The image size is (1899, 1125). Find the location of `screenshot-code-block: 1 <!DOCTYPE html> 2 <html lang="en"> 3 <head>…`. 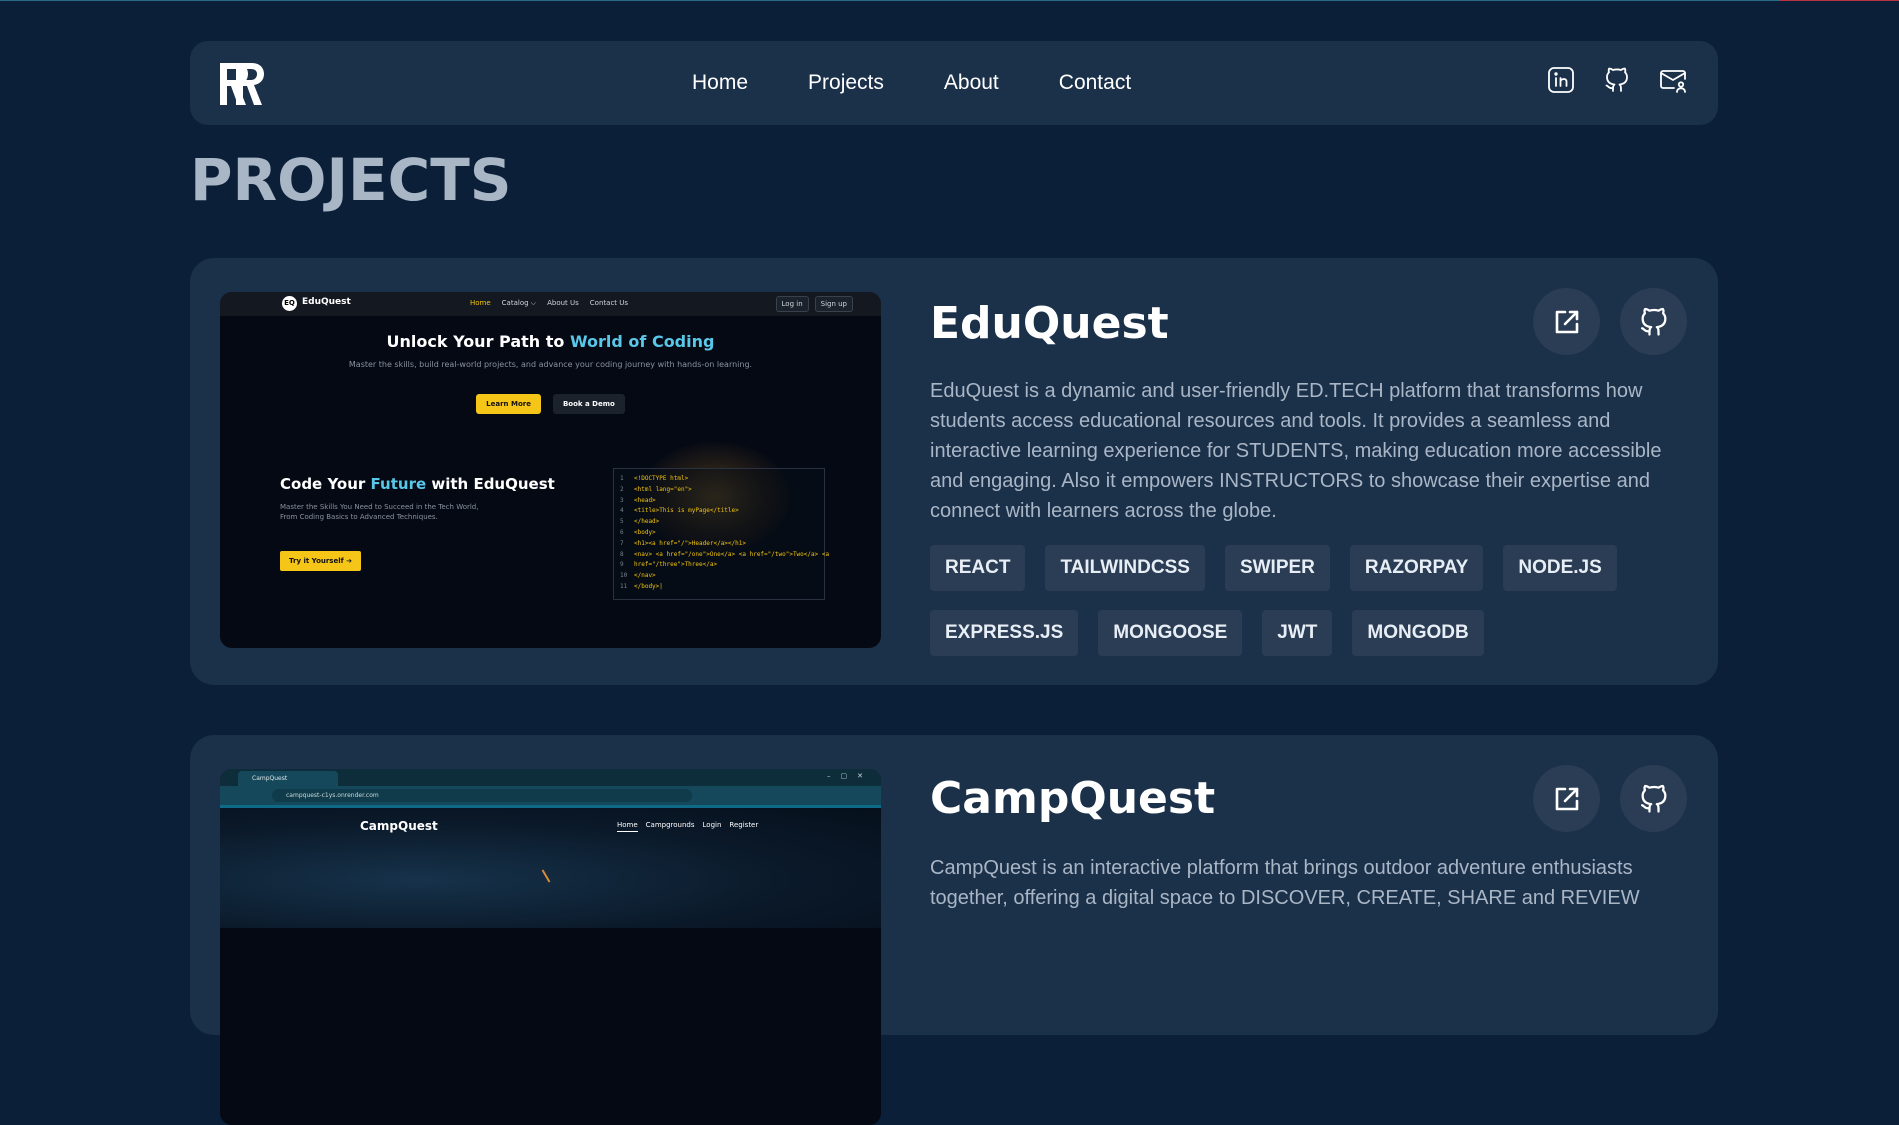

screenshot-code-block: 1 <!DOCTYPE html> 2 <html lang="en"> 3 <head>… is located at coordinates (721, 534).